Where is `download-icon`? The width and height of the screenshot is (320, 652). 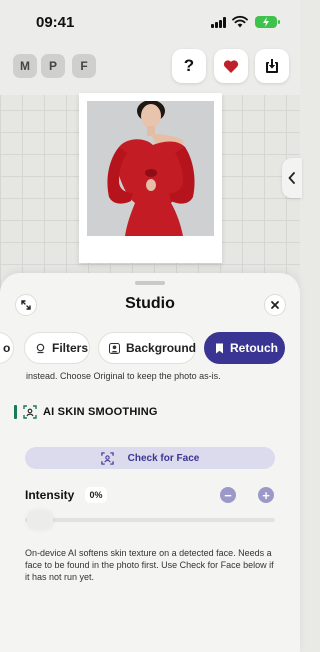
download-icon is located at coordinates (272, 66).